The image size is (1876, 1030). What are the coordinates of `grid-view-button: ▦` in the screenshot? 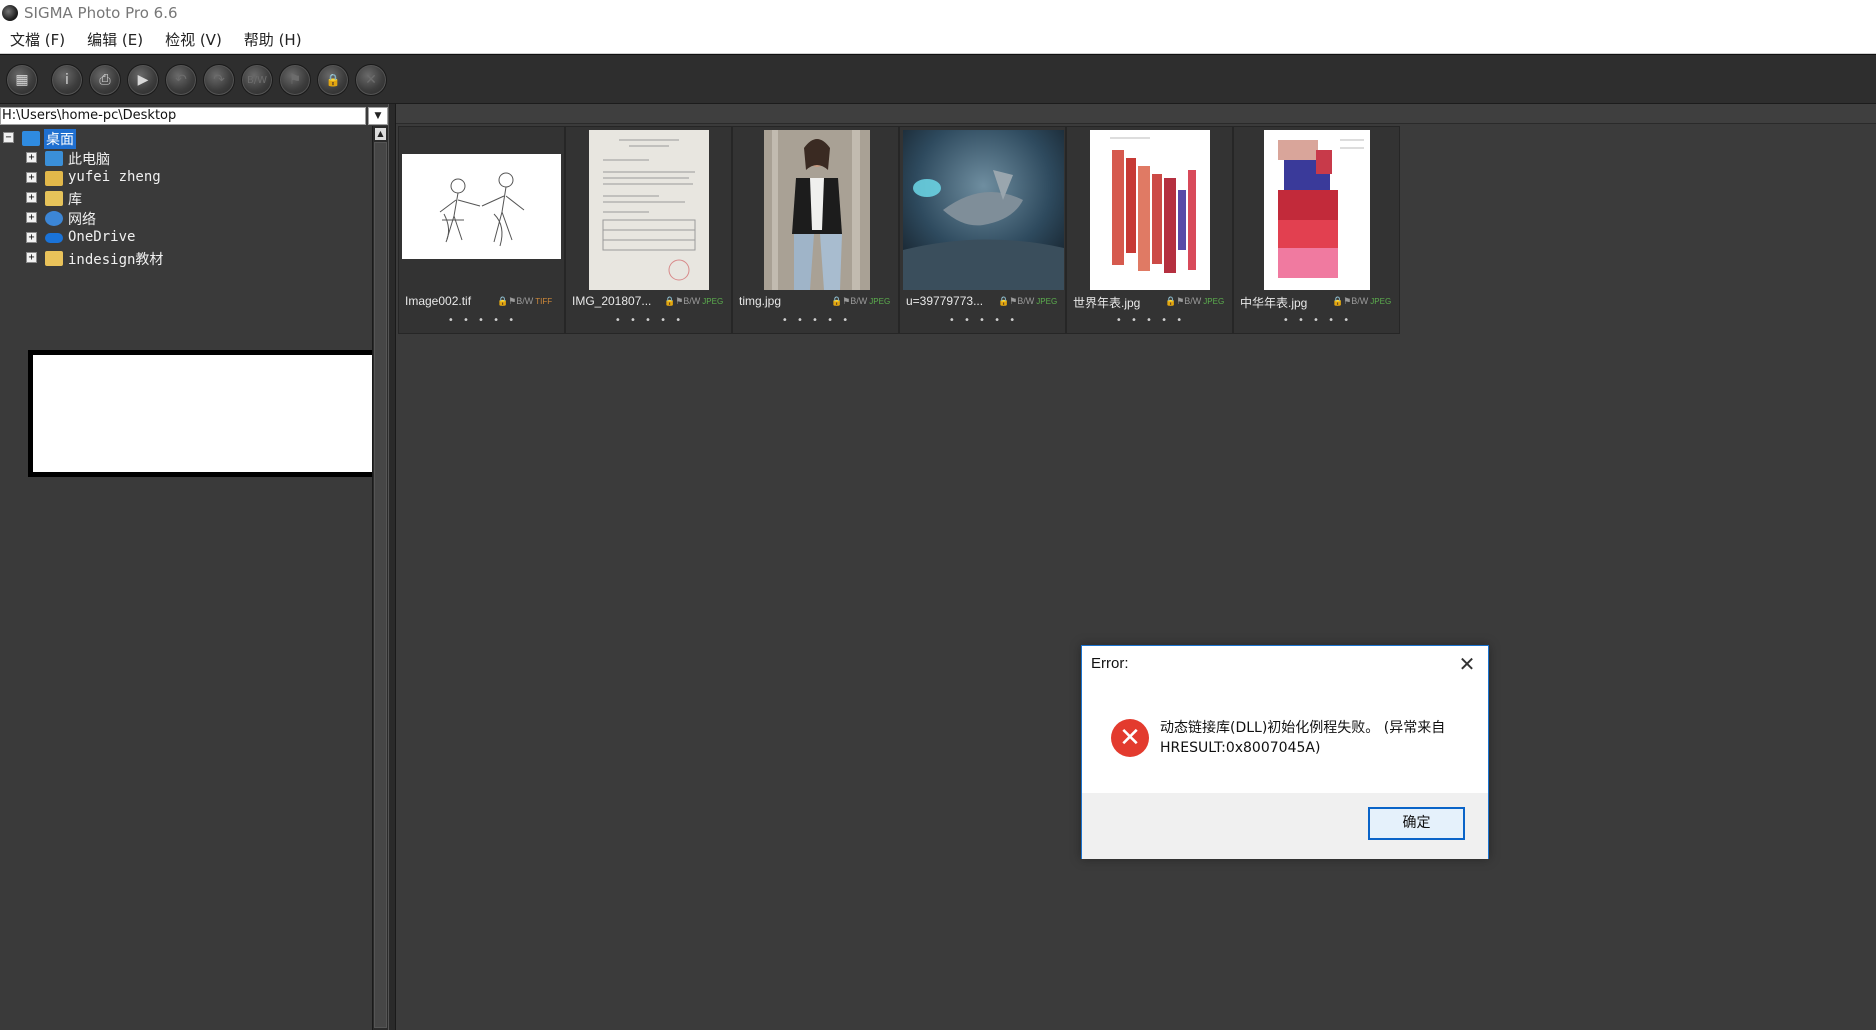 It's located at (22, 80).